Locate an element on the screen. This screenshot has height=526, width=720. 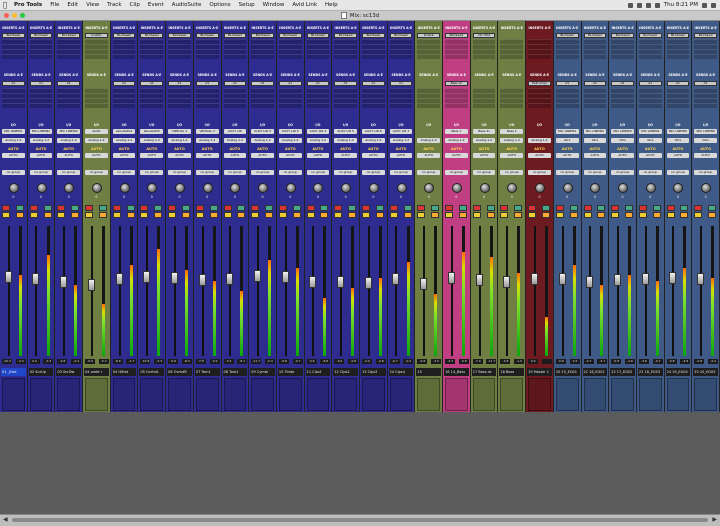
volume-icon is located at coordinates (648, 5).